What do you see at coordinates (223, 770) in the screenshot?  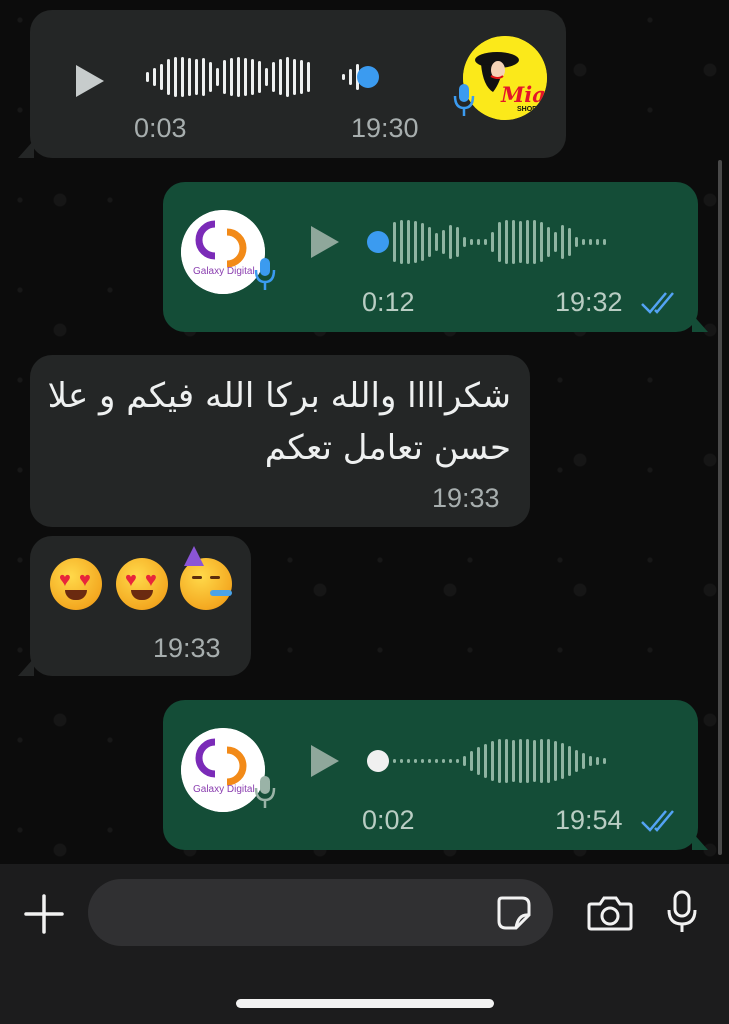 I see `sender-avatar: Galaxy Digital` at bounding box center [223, 770].